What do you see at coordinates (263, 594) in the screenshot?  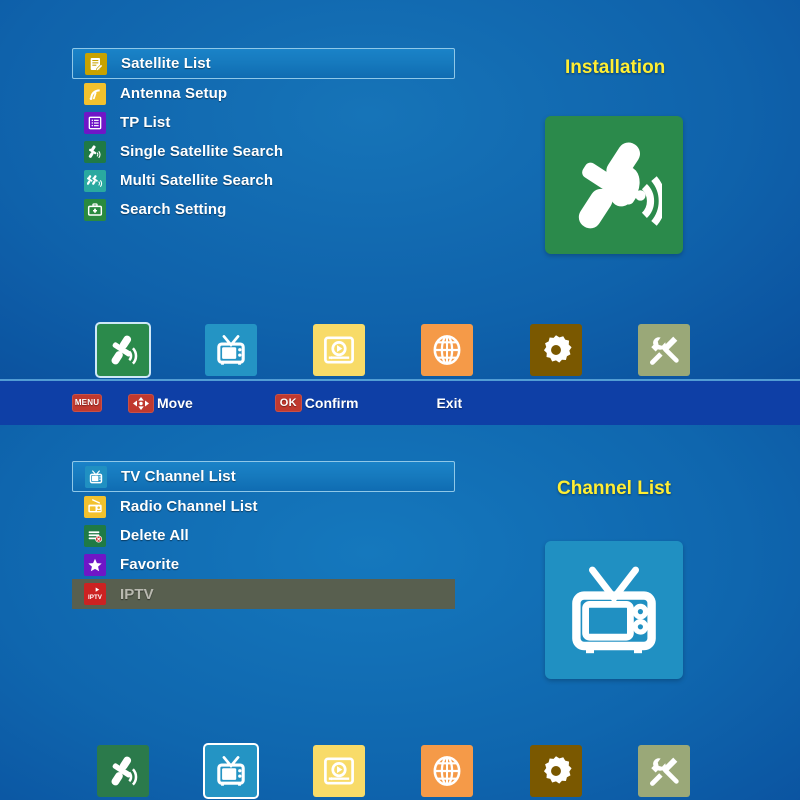 I see `menu-item-iptv: IPTV IPTV` at bounding box center [263, 594].